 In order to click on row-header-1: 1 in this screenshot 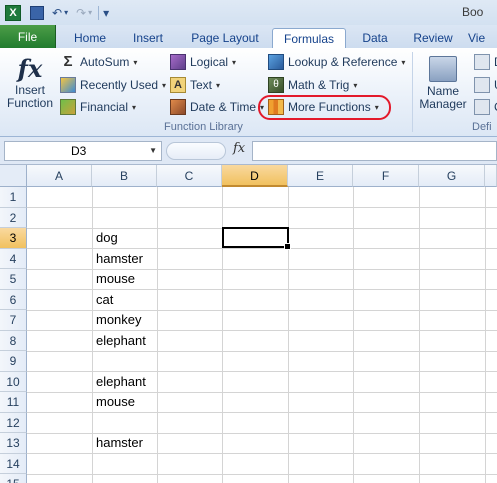, I will do `click(13, 197)`.